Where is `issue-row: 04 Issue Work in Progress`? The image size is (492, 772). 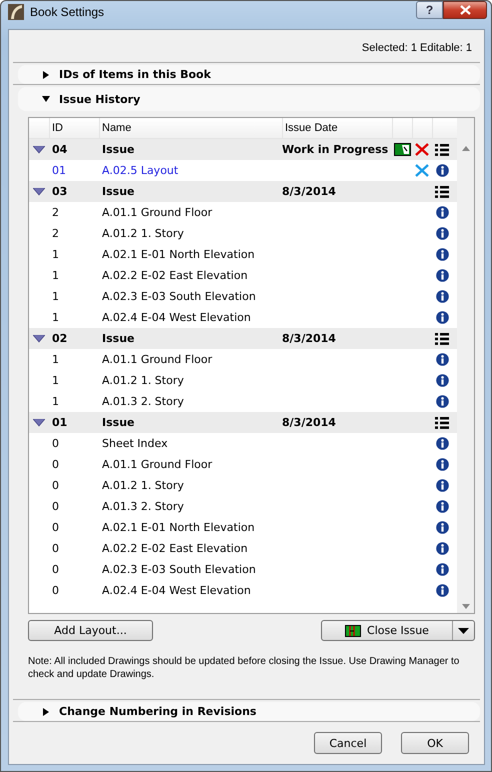
issue-row: 04 Issue Work in Progress is located at coordinates (243, 149).